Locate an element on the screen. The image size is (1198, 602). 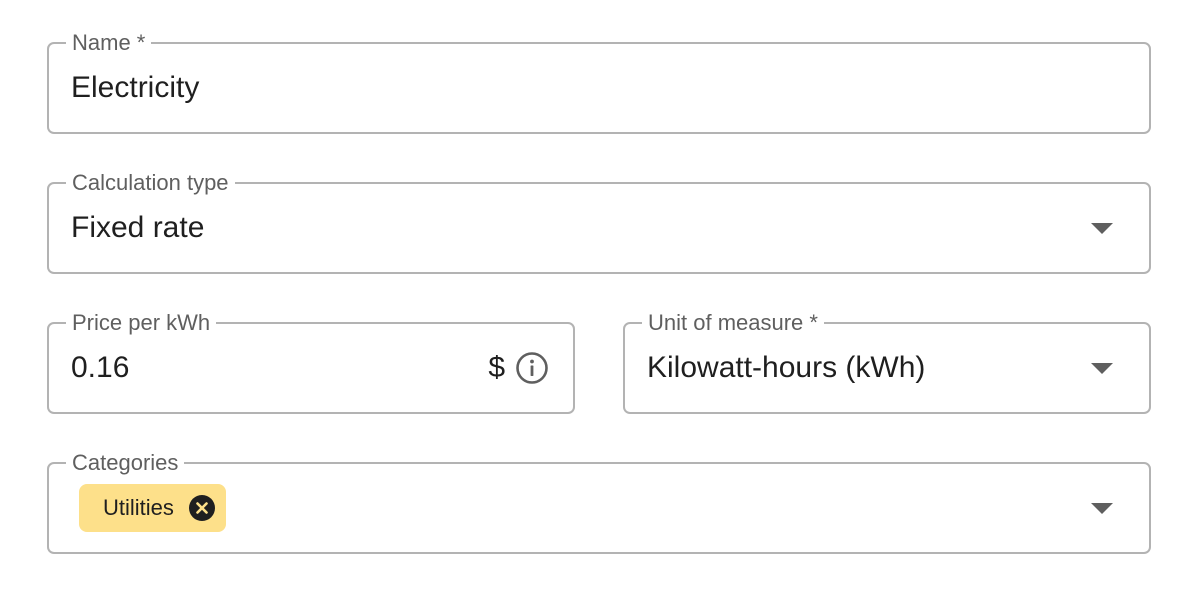
price-per-kwh-field: Price per kWh 0.16 $ is located at coordinates (311, 362).